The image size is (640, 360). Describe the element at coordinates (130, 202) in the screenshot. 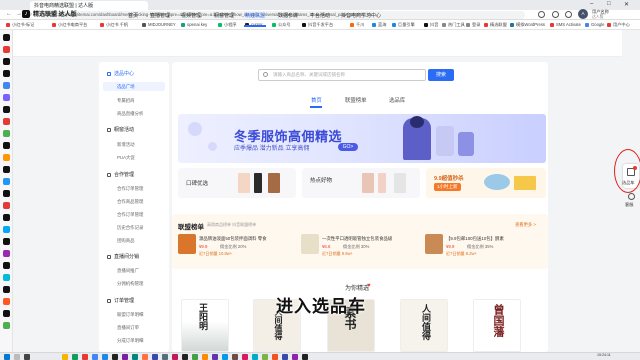

I see `sidebar-item: 合作商品管理` at that location.